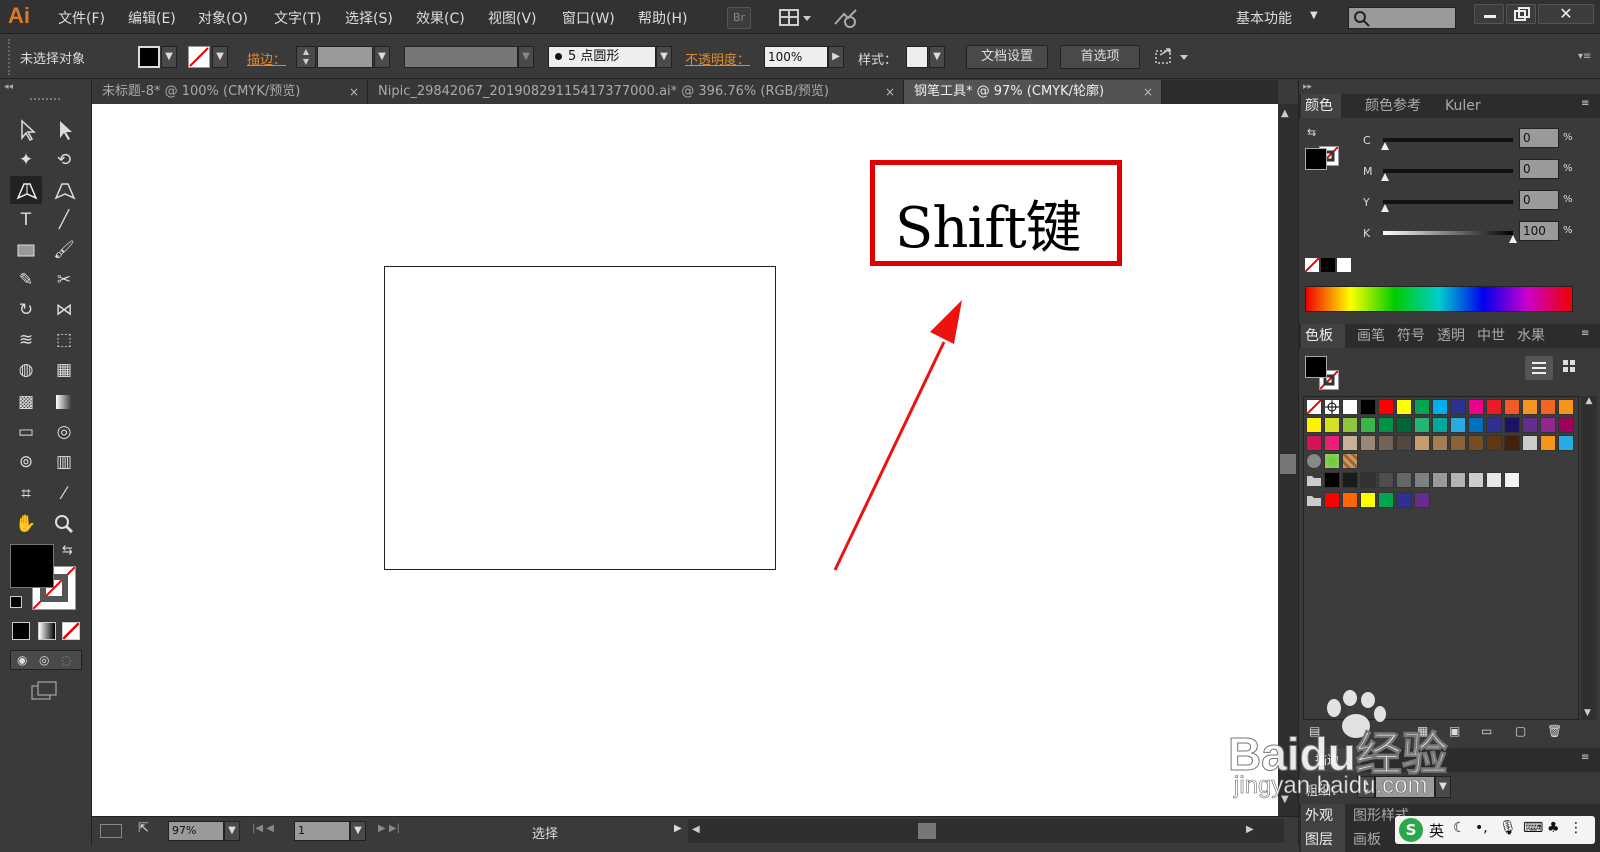 This screenshot has width=1600, height=852. I want to click on rectangle-tool-icon, so click(26, 250).